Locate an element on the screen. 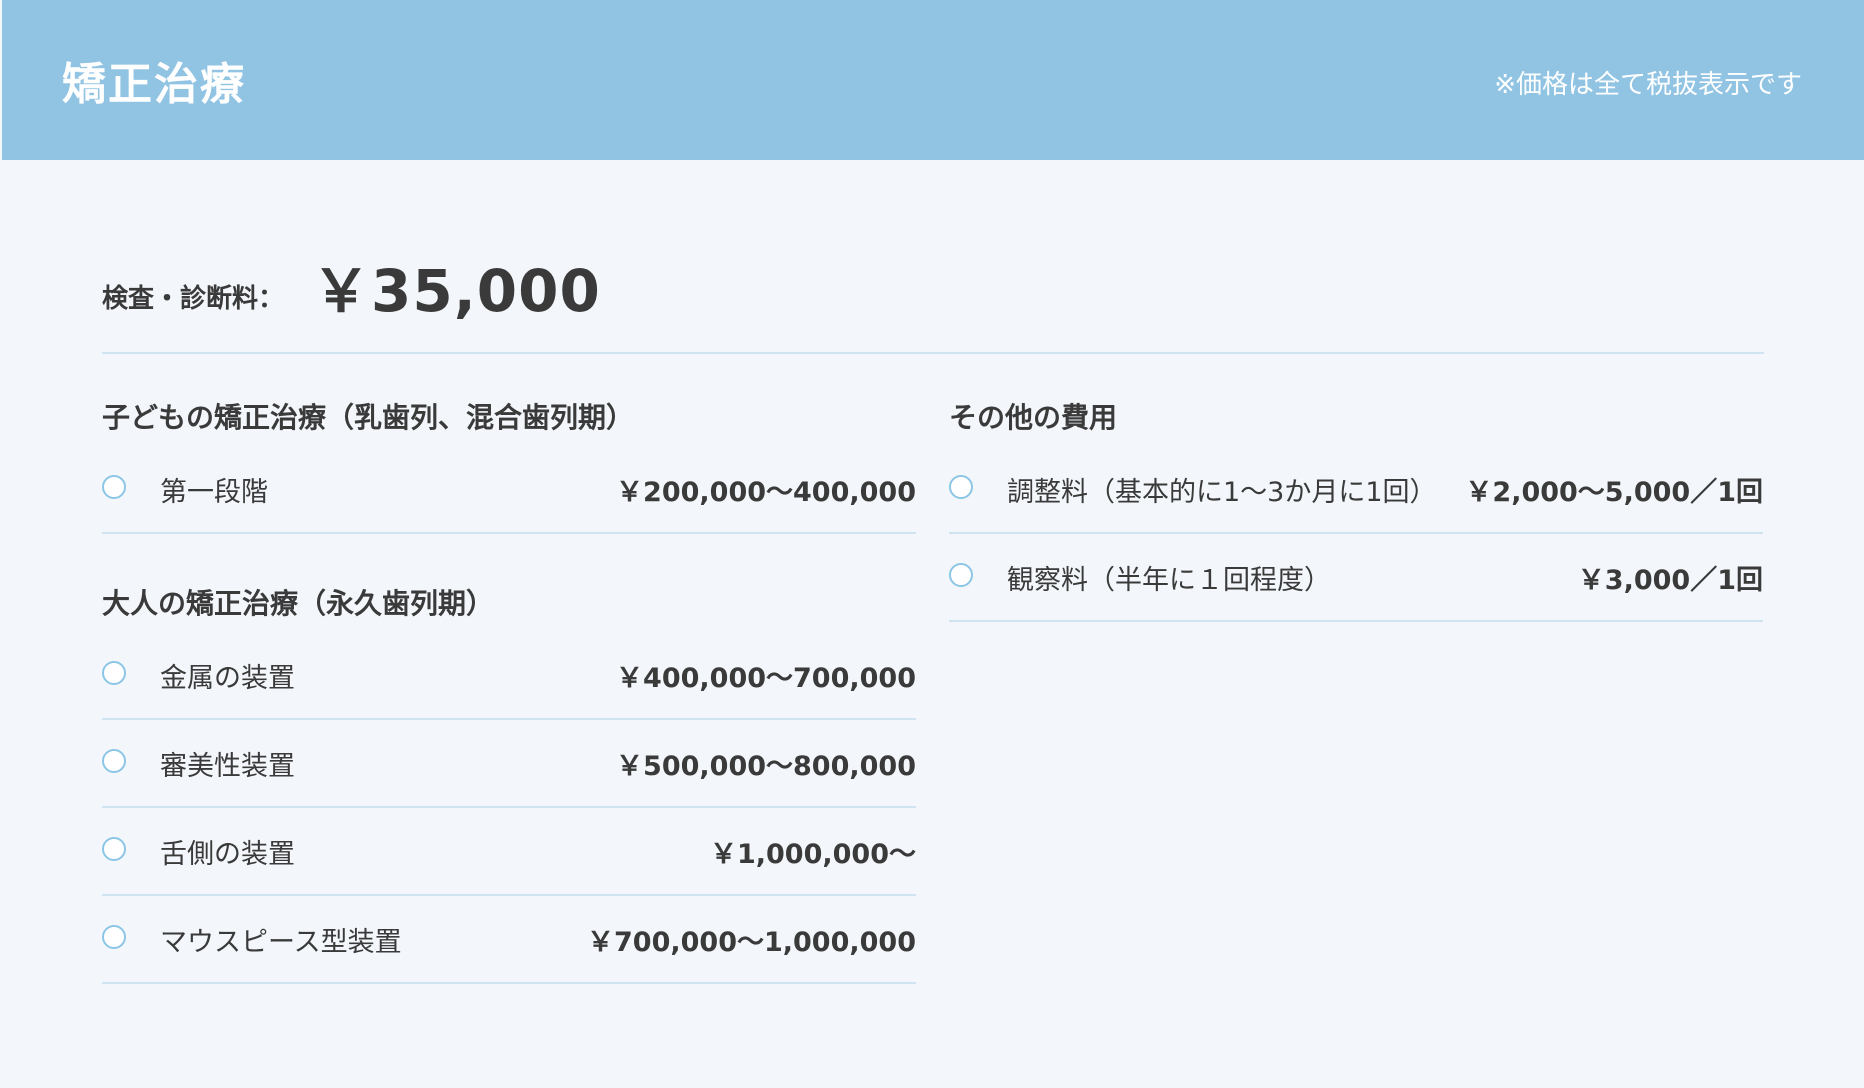 This screenshot has width=1864, height=1088. row-price: ￥700,000〜1,000,000 is located at coordinates (751, 942).